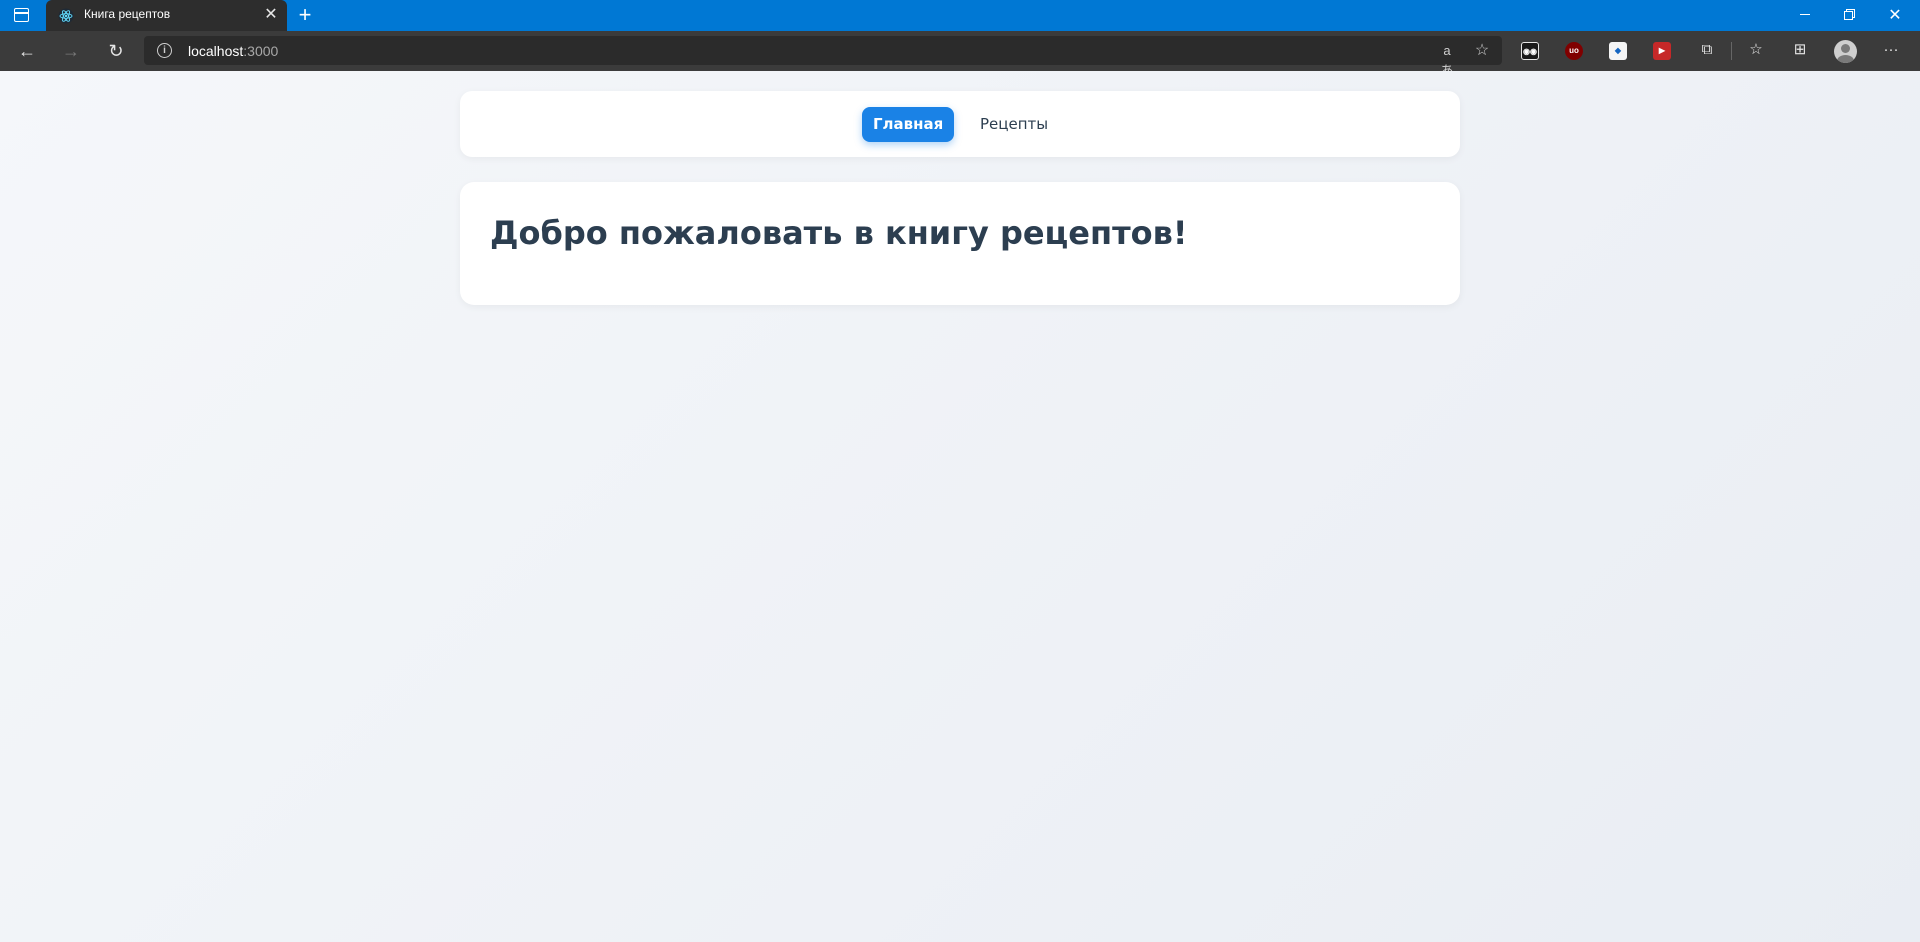 The height and width of the screenshot is (942, 1920). What do you see at coordinates (960, 124) in the screenshot?
I see `site-navbar: Главная Рецепты` at bounding box center [960, 124].